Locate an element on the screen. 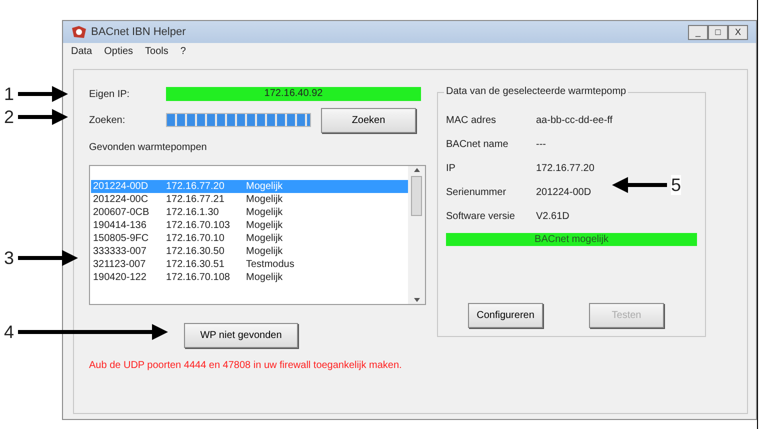 This screenshot has width=783, height=429. ip-status-bar: 172.16.40.92 is located at coordinates (293, 94).